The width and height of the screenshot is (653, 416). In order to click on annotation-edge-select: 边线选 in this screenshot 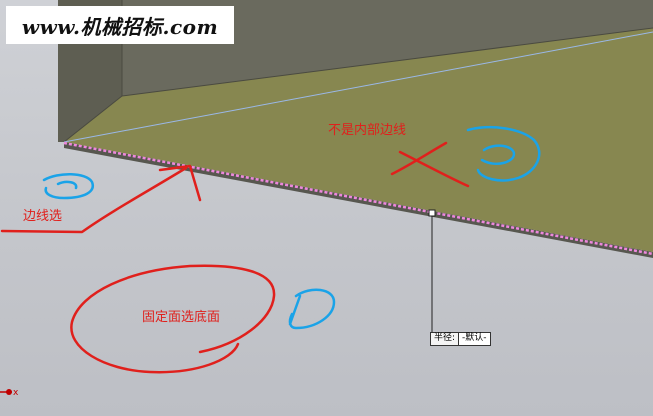, I will do `click(43, 216)`.